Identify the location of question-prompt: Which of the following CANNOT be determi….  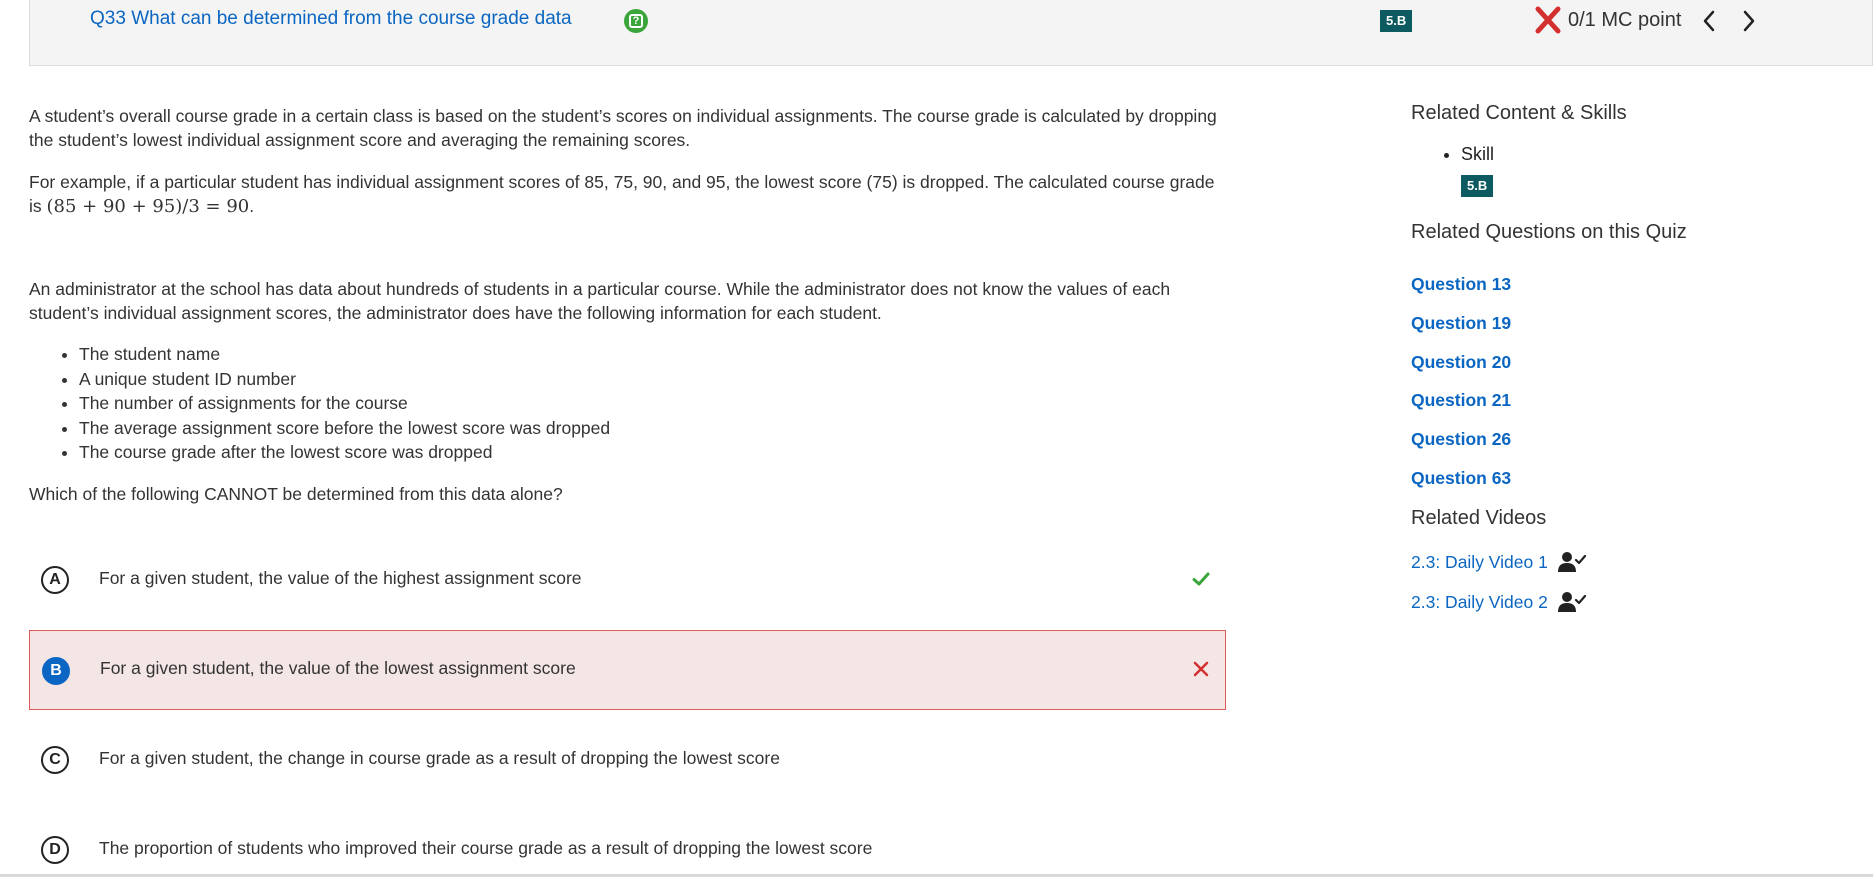
(296, 494).